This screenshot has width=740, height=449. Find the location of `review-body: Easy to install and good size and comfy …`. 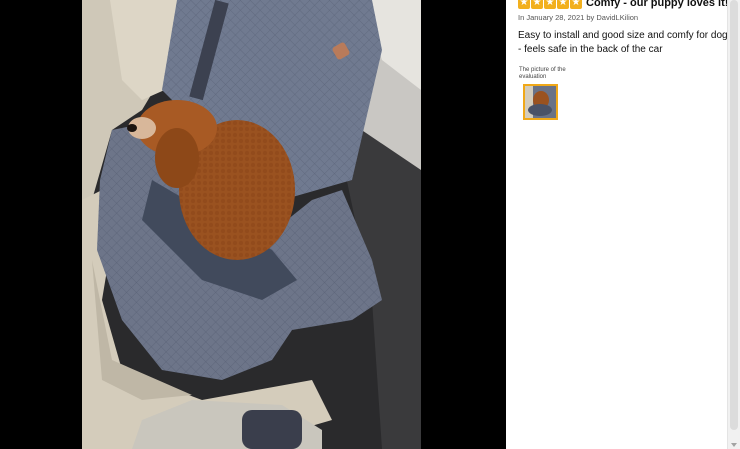

review-body: Easy to install and good size and comfy … is located at coordinates (622, 42).